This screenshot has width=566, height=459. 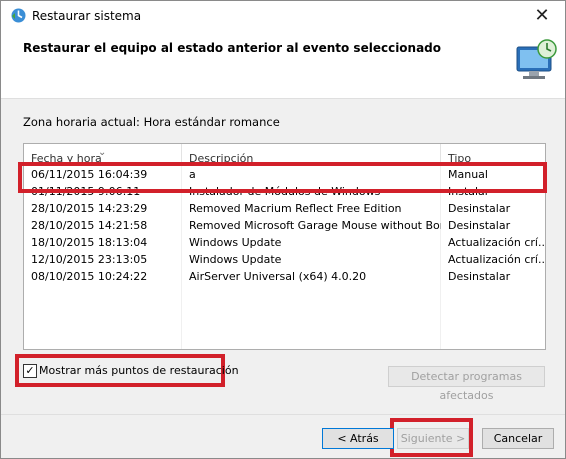 I want to click on detect-affected-programs-button: Detectar programas afectados, so click(x=466, y=384).